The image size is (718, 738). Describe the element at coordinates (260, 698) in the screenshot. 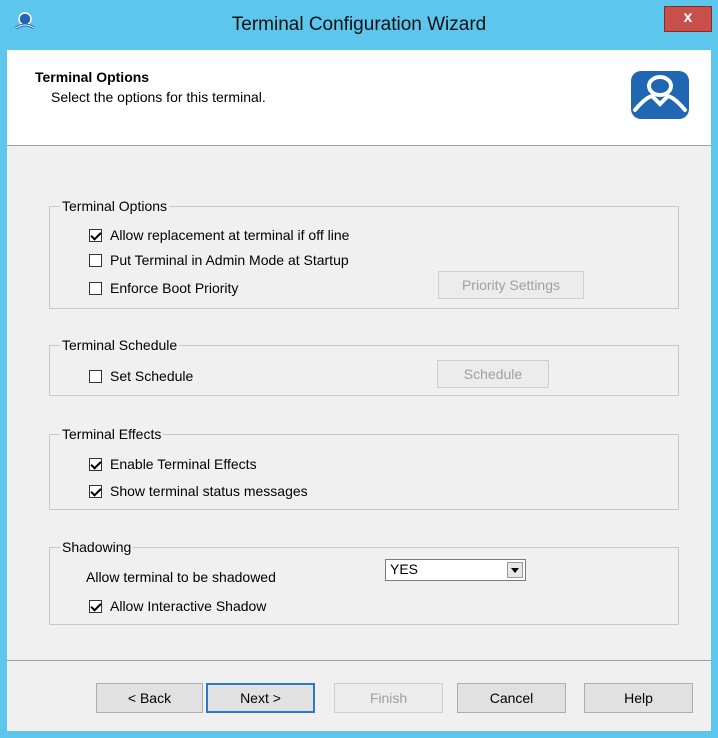

I see `next-button: Next >` at that location.